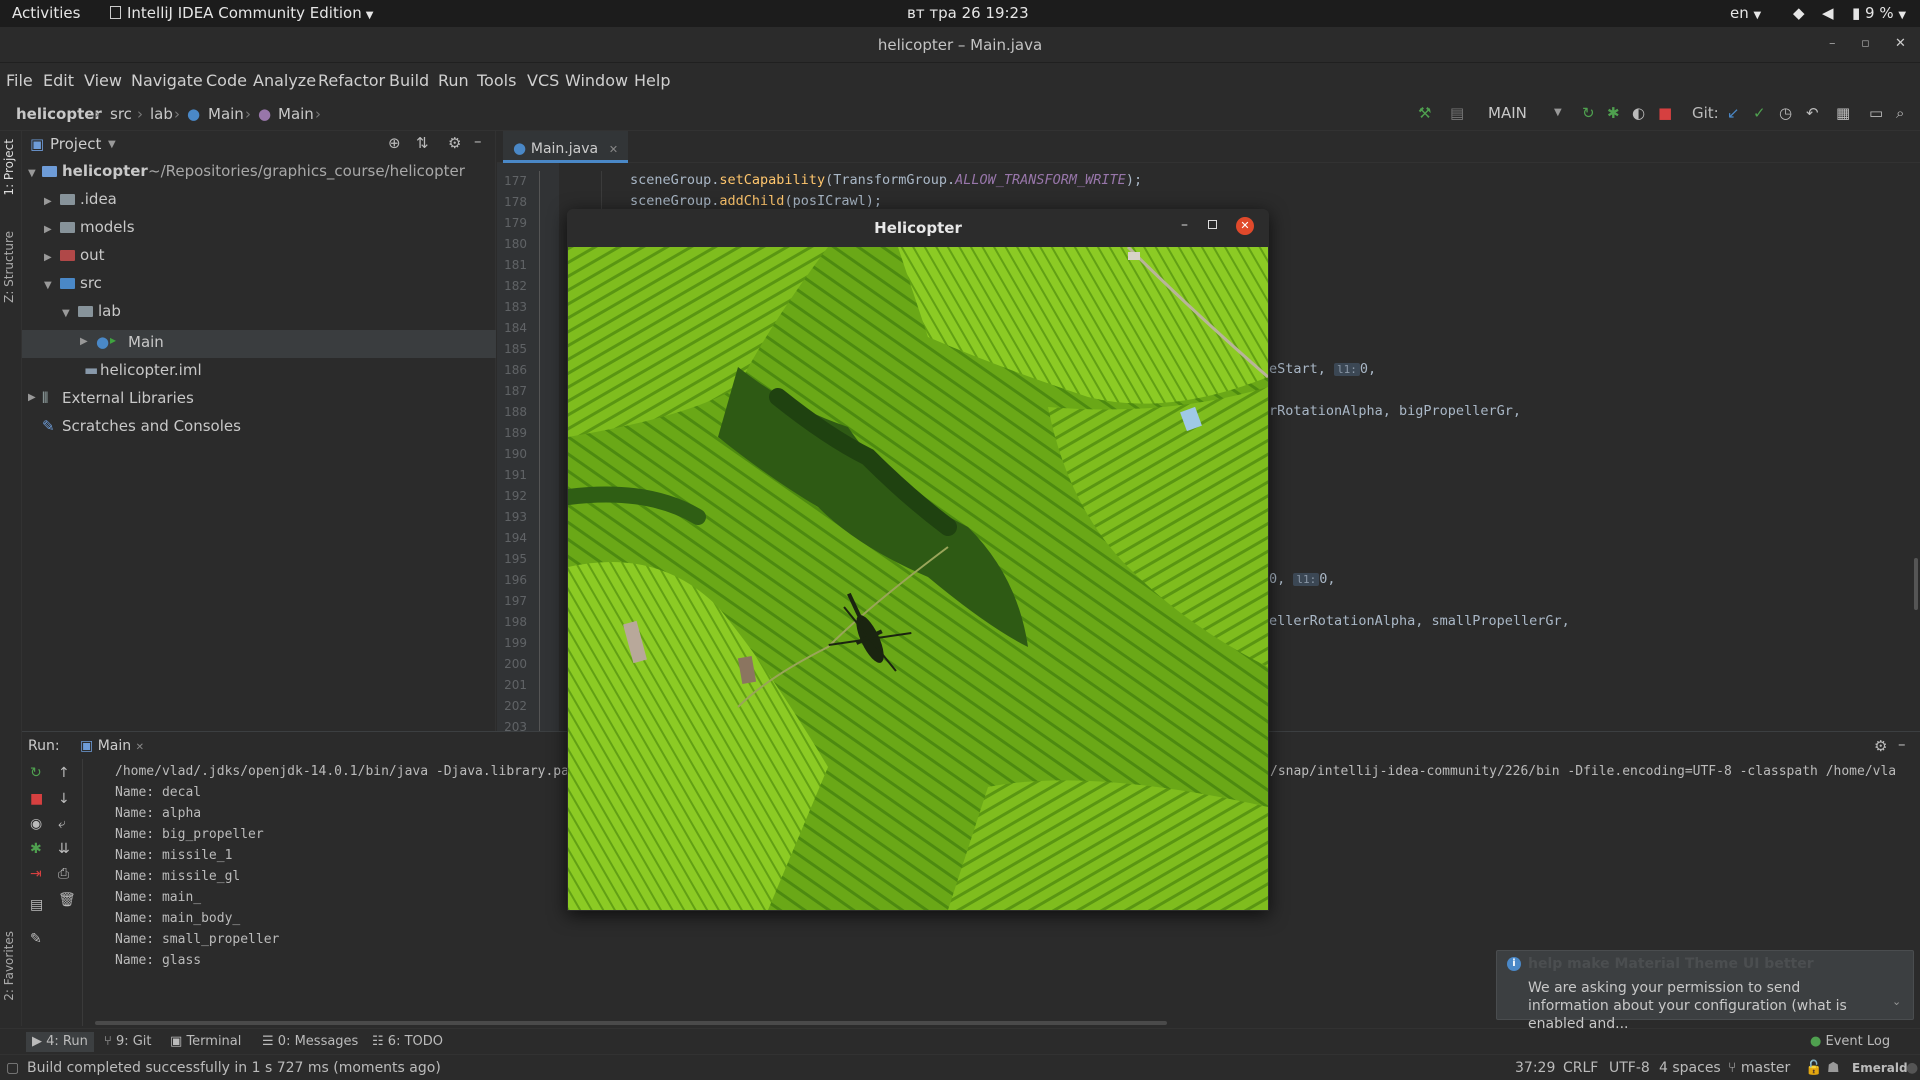  Describe the element at coordinates (631, 1023) in the screenshot. I see `horizontal-scrollbar` at that location.